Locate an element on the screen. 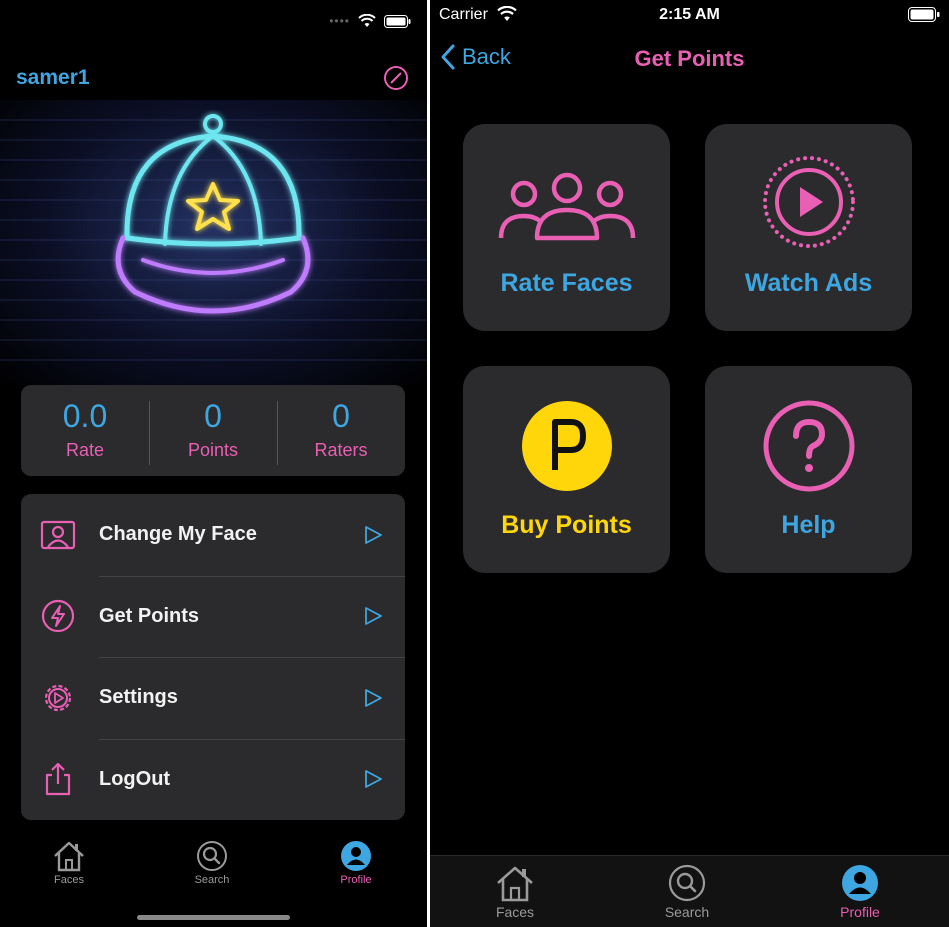 The height and width of the screenshot is (927, 949). rate-faces-tile: Rate Faces is located at coordinates (566, 227).